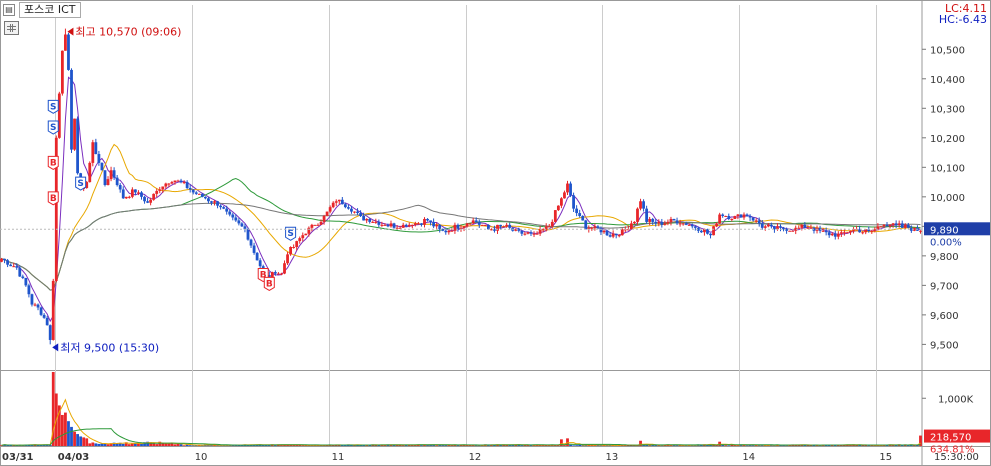 This screenshot has width=991, height=466. What do you see at coordinates (9, 10) in the screenshot?
I see `menu-icon: ▤` at bounding box center [9, 10].